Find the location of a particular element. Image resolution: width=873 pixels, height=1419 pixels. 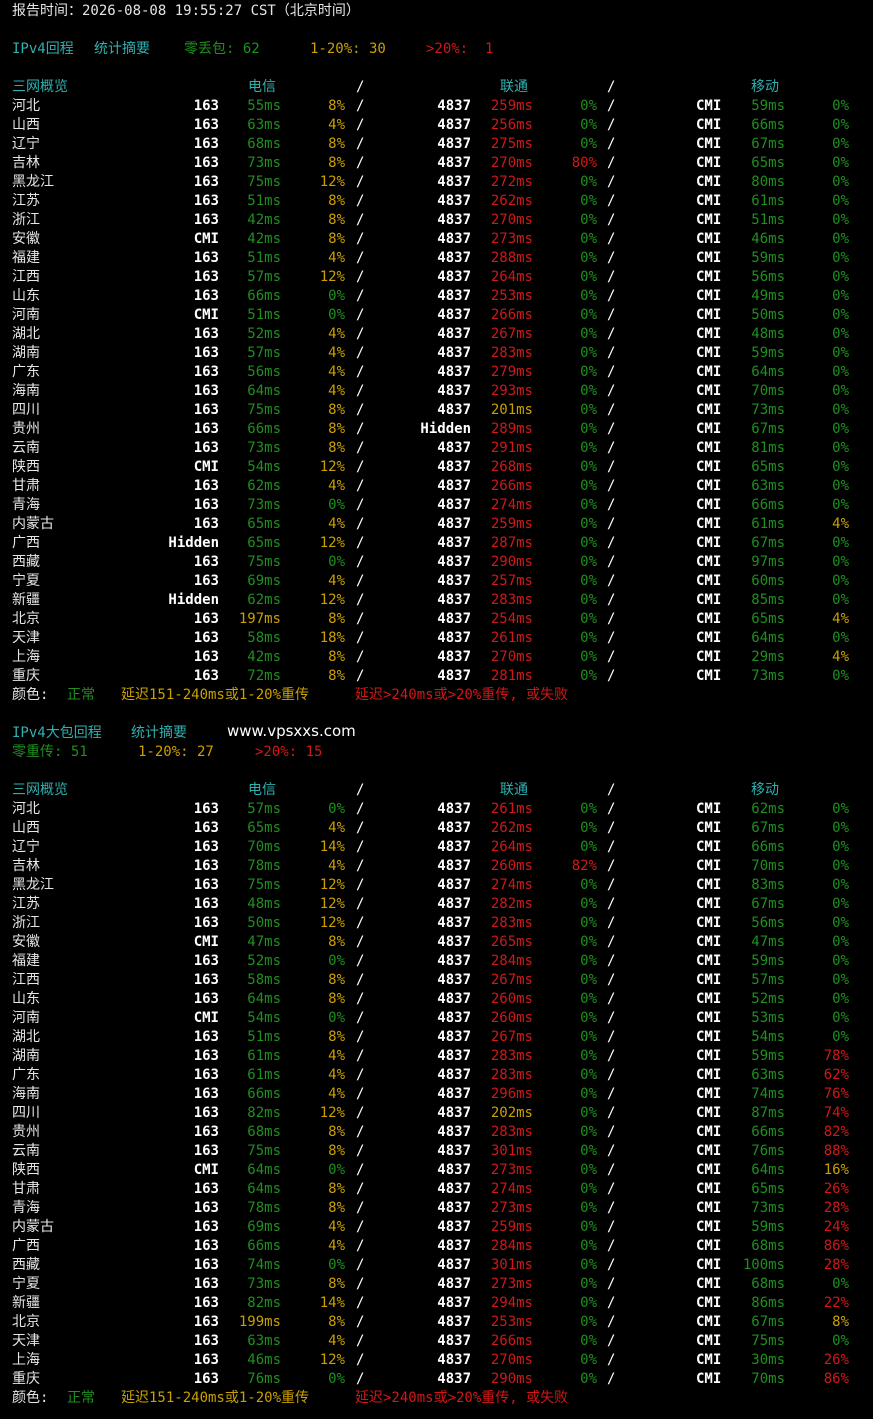

region-name: 湖北 is located at coordinates (26, 1037).